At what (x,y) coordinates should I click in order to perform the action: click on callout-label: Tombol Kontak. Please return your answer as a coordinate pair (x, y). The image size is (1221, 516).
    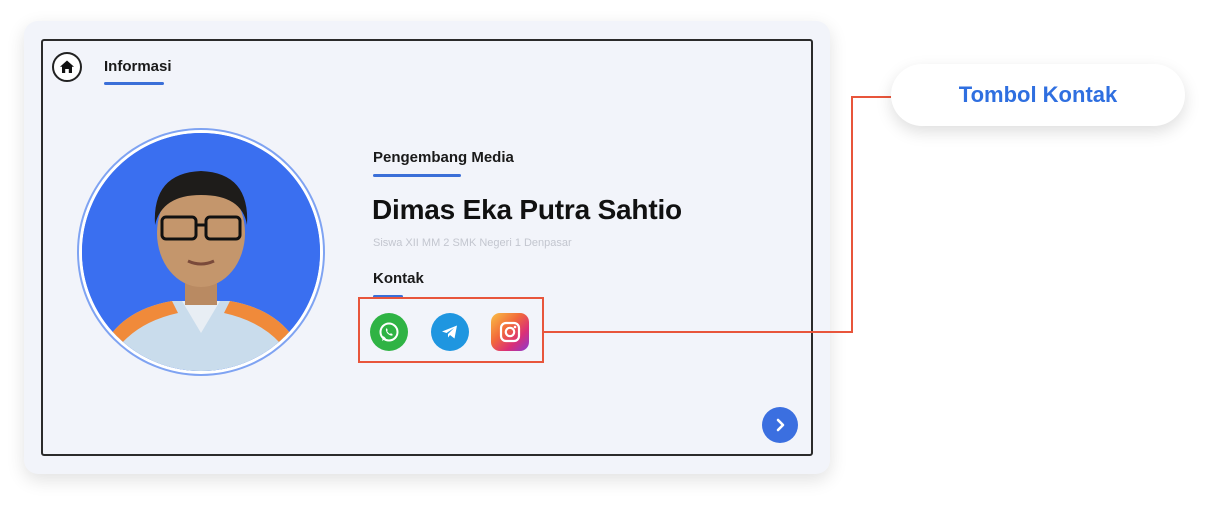
    Looking at the image, I should click on (1038, 94).